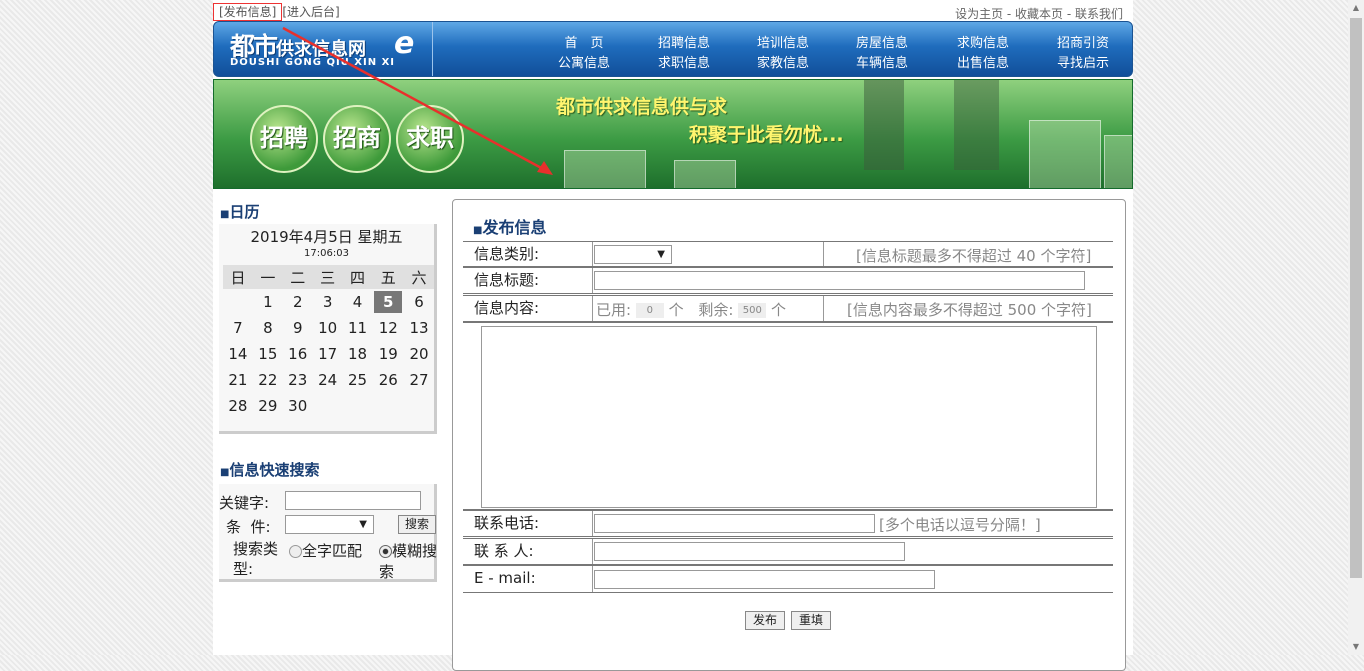  Describe the element at coordinates (357, 277) in the screenshot. I see `weekday-label: 四` at that location.